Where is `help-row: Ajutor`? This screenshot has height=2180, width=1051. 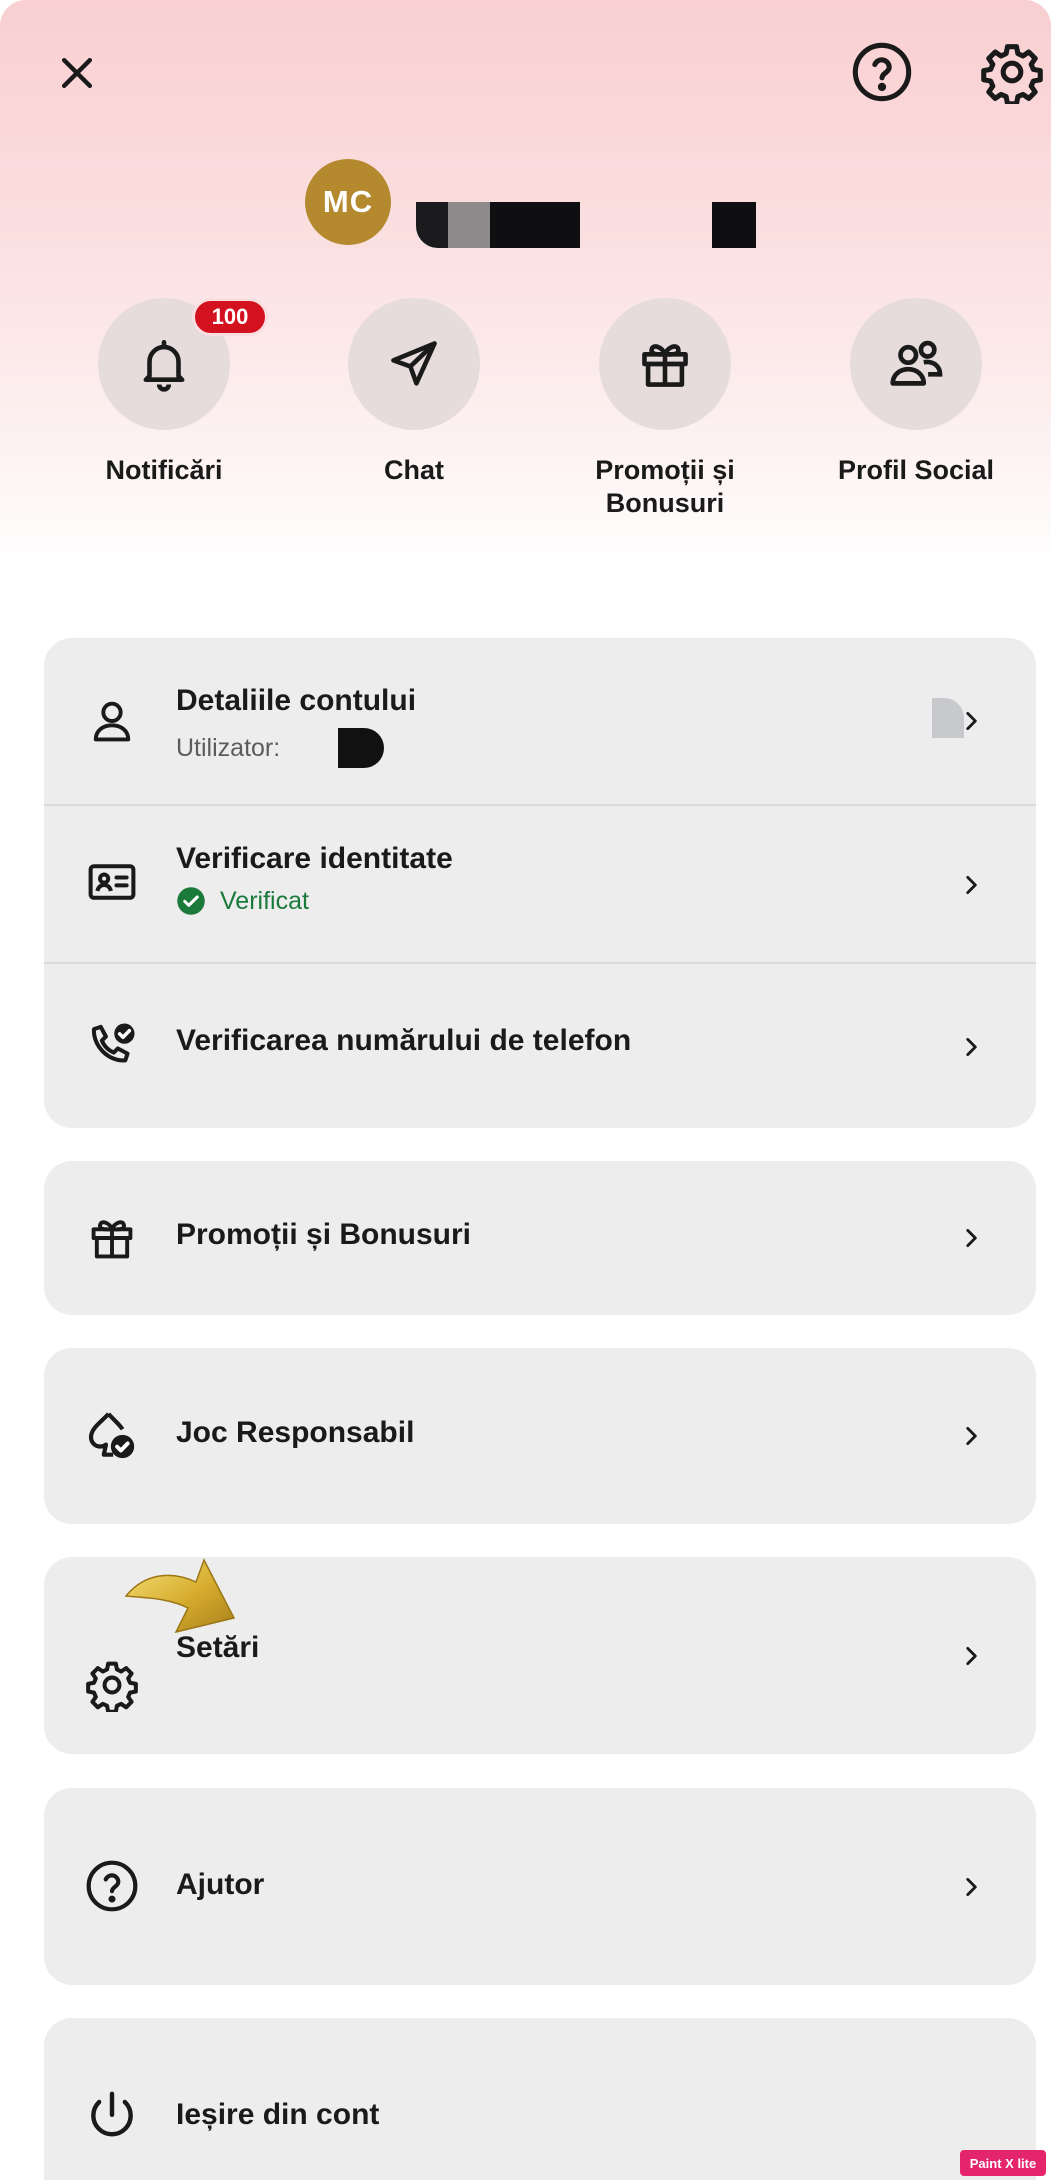
help-row: Ajutor is located at coordinates (540, 1886).